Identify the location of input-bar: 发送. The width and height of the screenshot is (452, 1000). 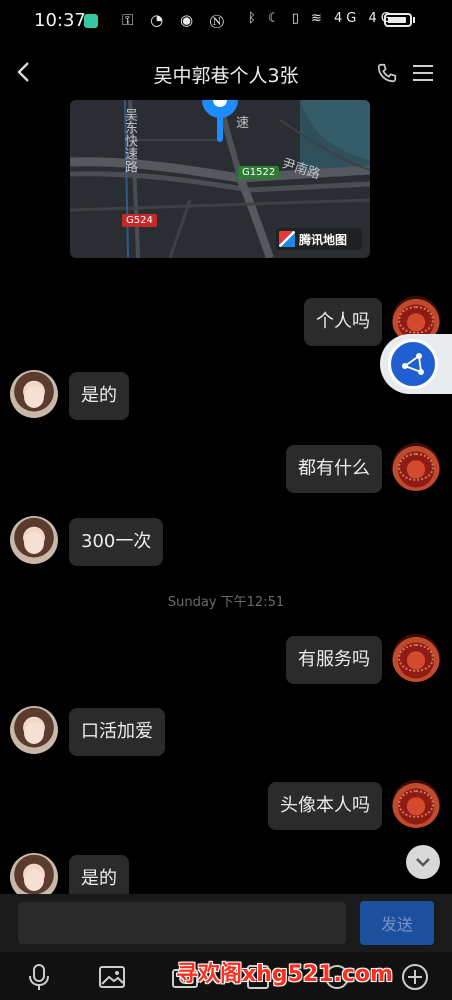
(226, 923).